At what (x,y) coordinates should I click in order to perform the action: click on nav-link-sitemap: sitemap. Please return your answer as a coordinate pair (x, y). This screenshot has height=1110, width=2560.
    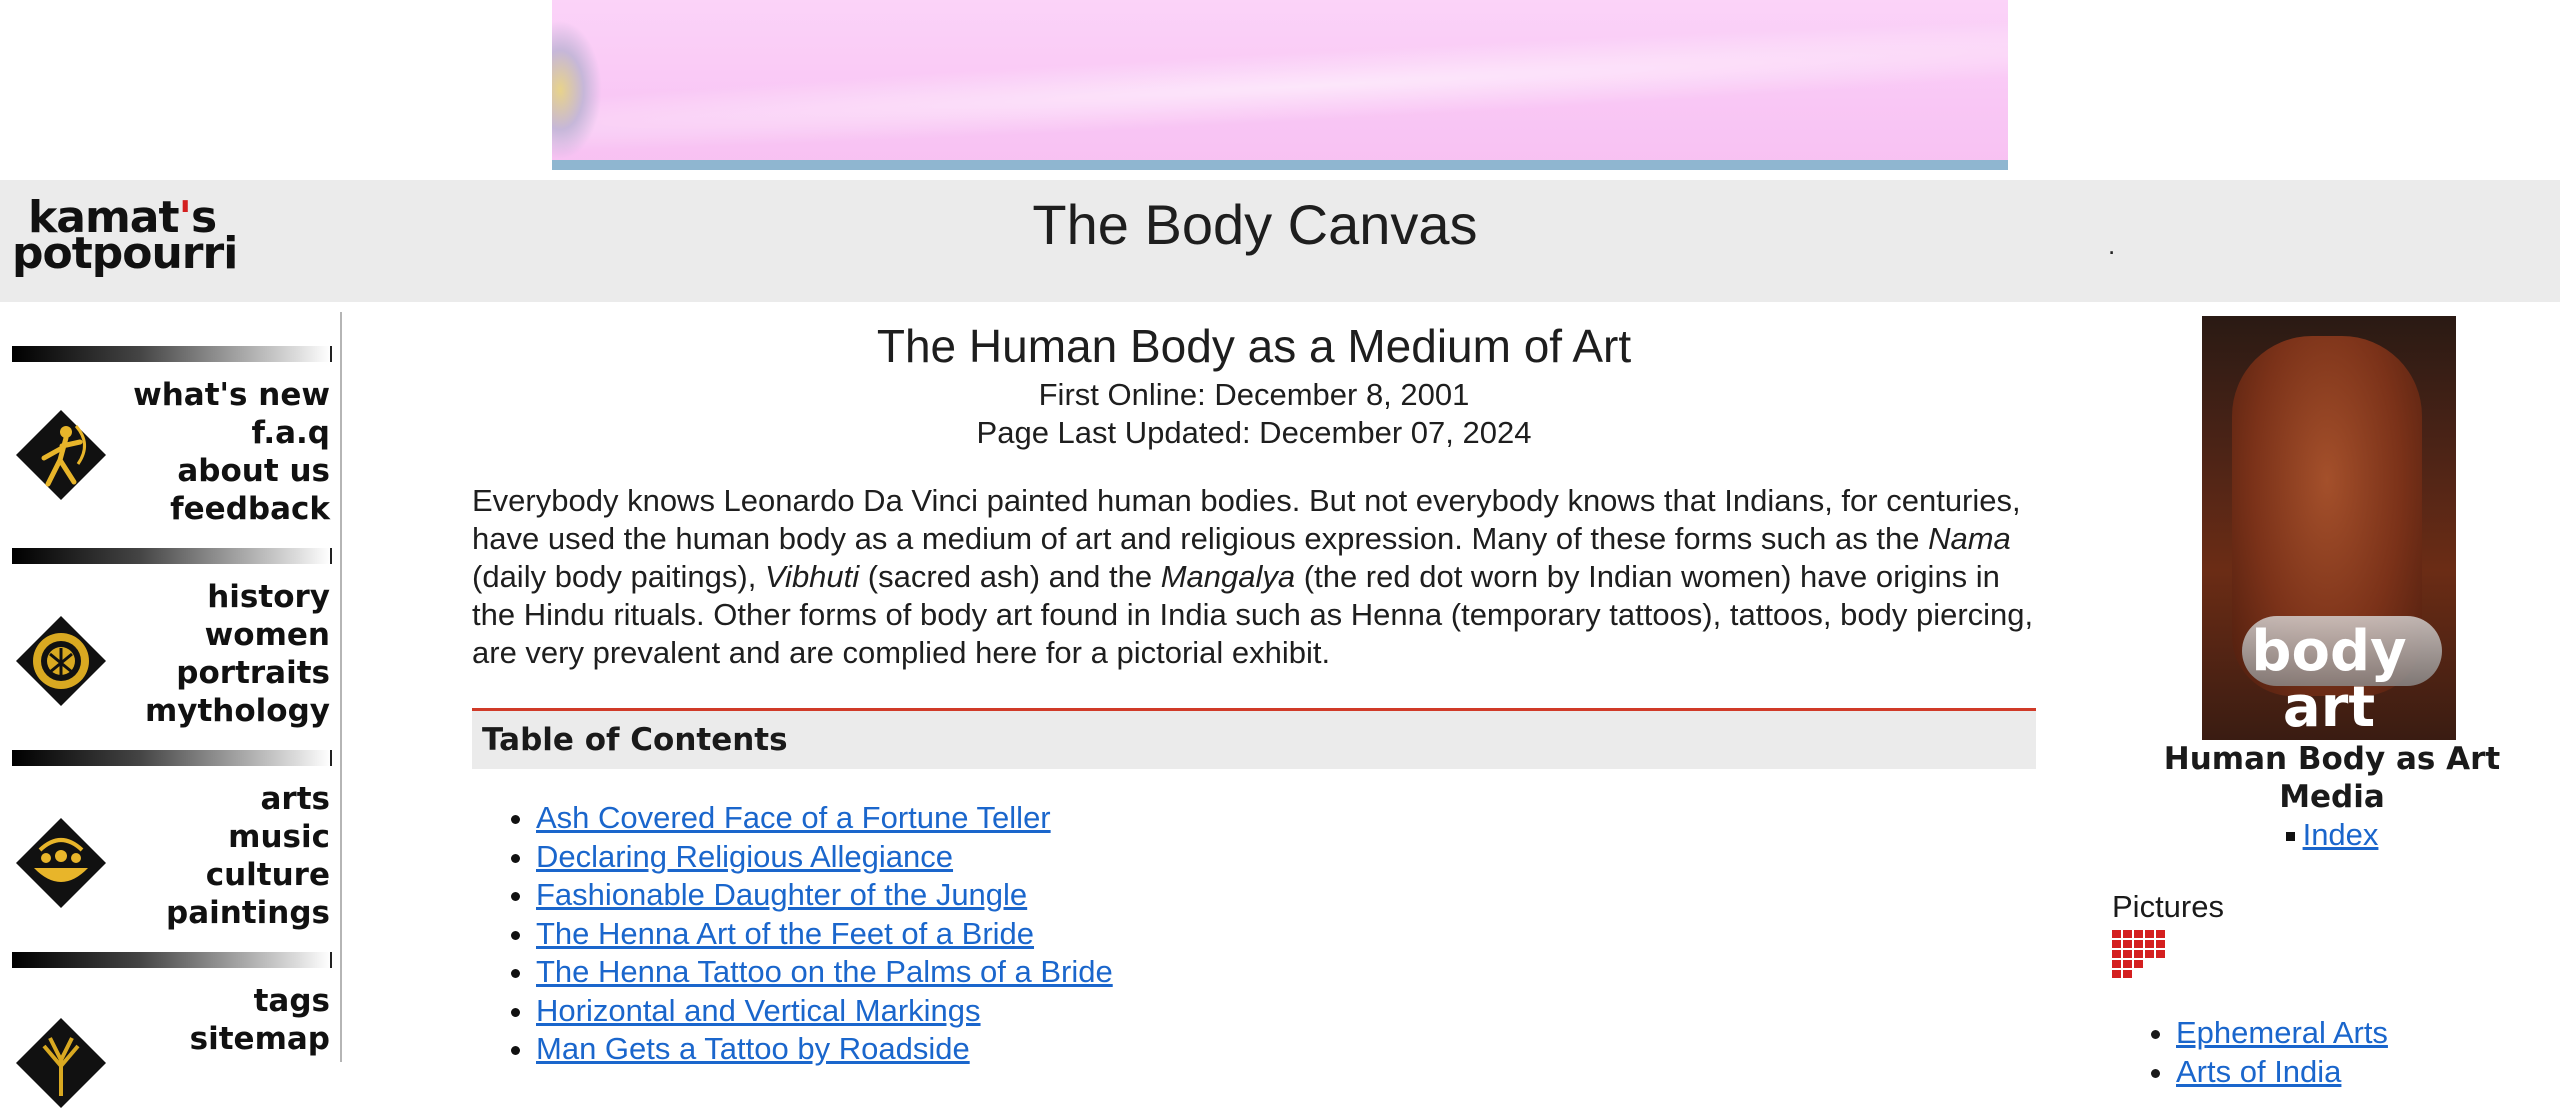
    Looking at the image, I should click on (260, 1039).